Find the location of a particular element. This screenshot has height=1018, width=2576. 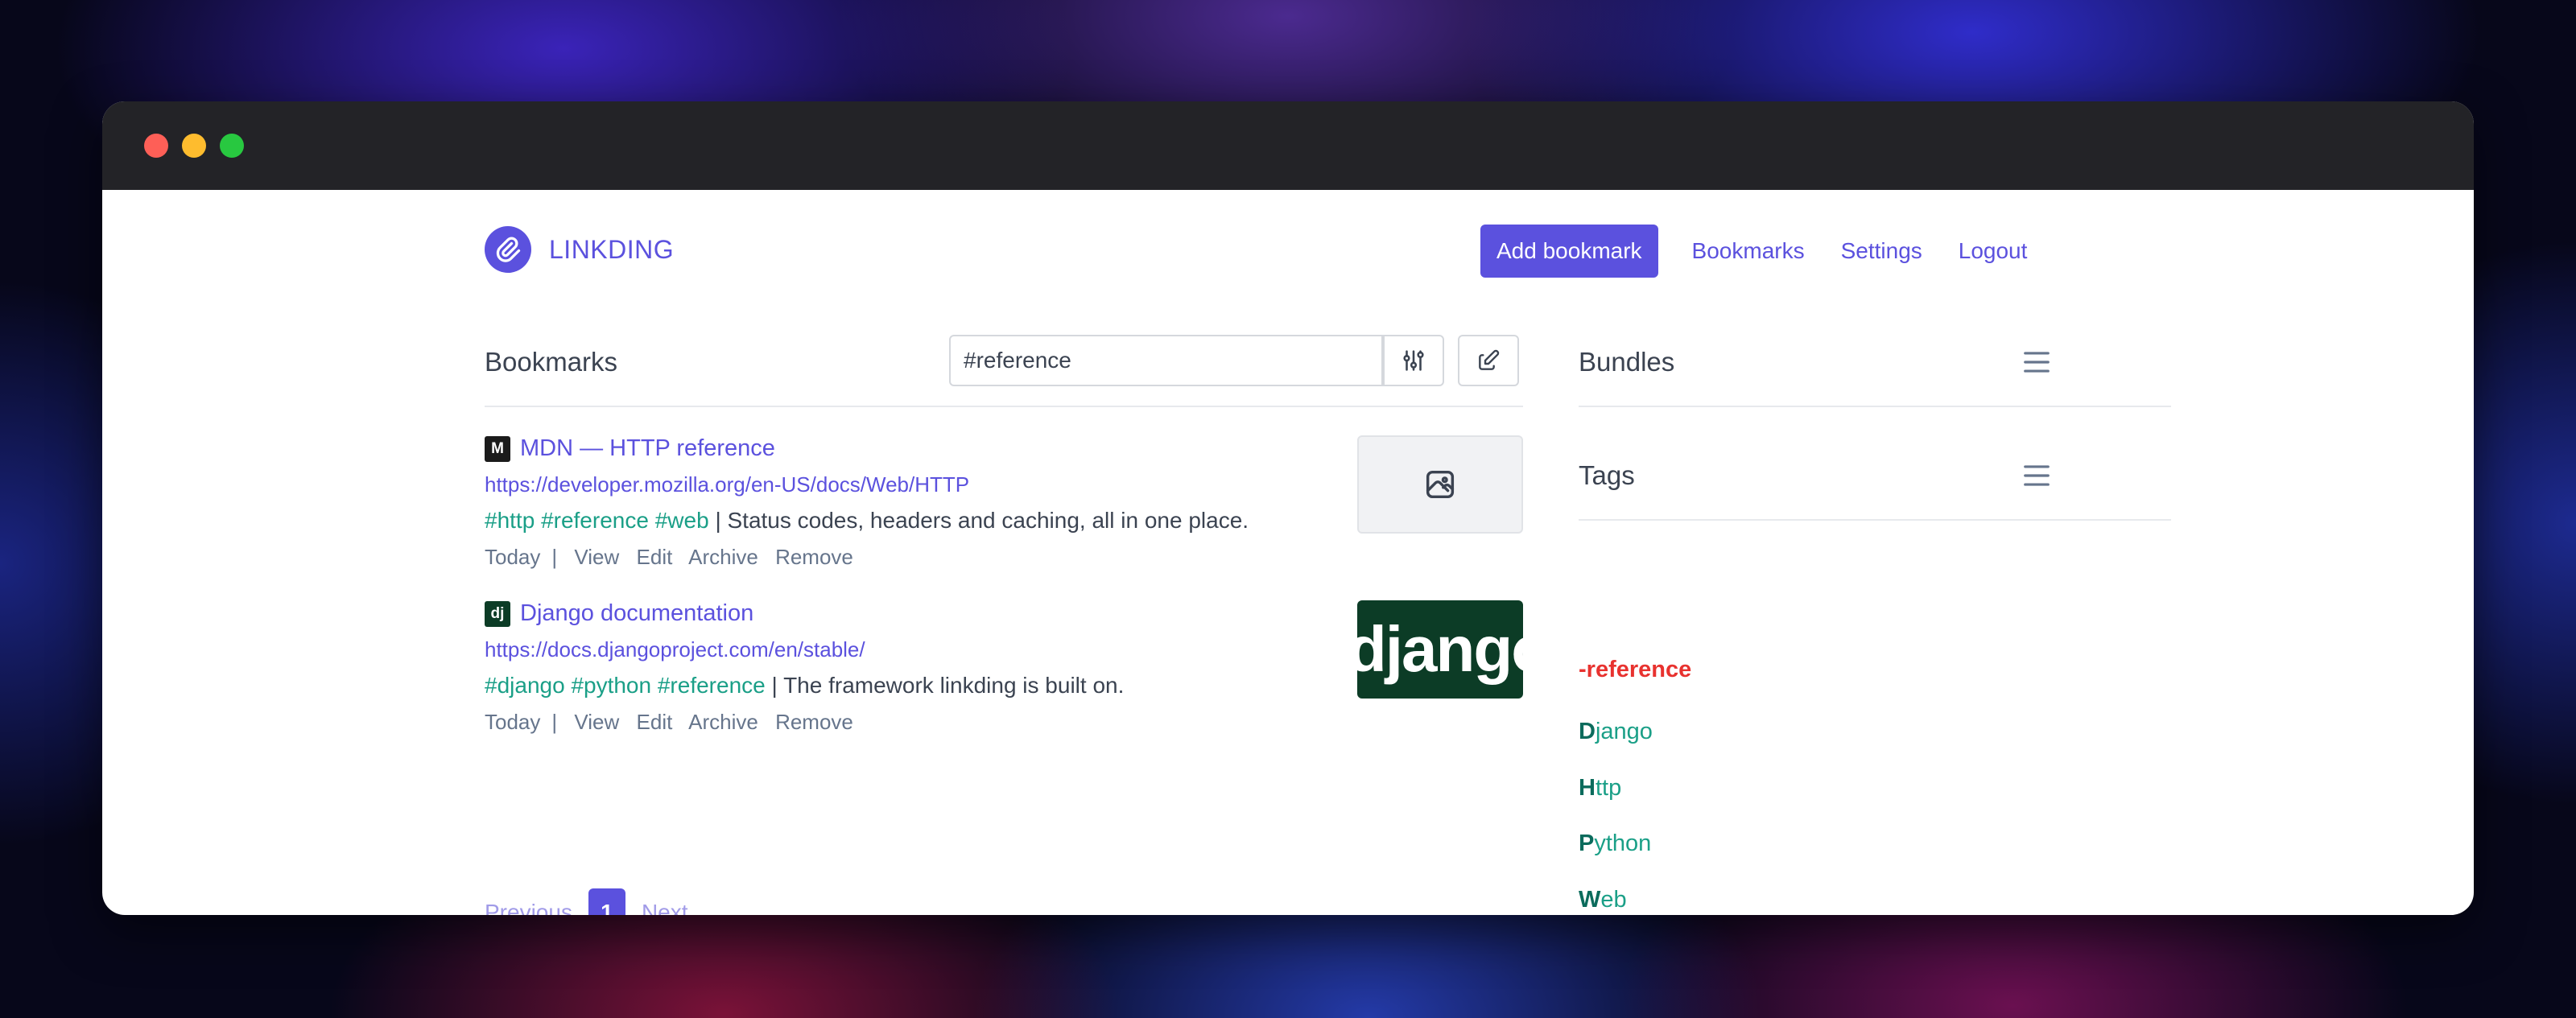

adjustments-icon is located at coordinates (1413, 361).